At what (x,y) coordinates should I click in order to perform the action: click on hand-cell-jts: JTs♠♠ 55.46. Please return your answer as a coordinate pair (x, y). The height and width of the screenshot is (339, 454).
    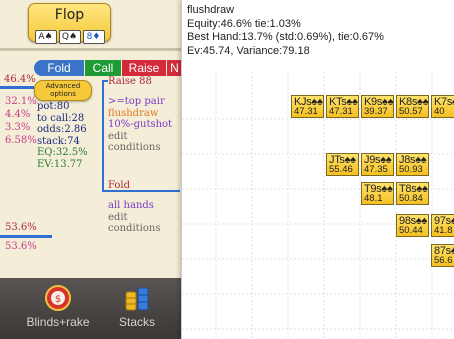
    Looking at the image, I should click on (342, 164).